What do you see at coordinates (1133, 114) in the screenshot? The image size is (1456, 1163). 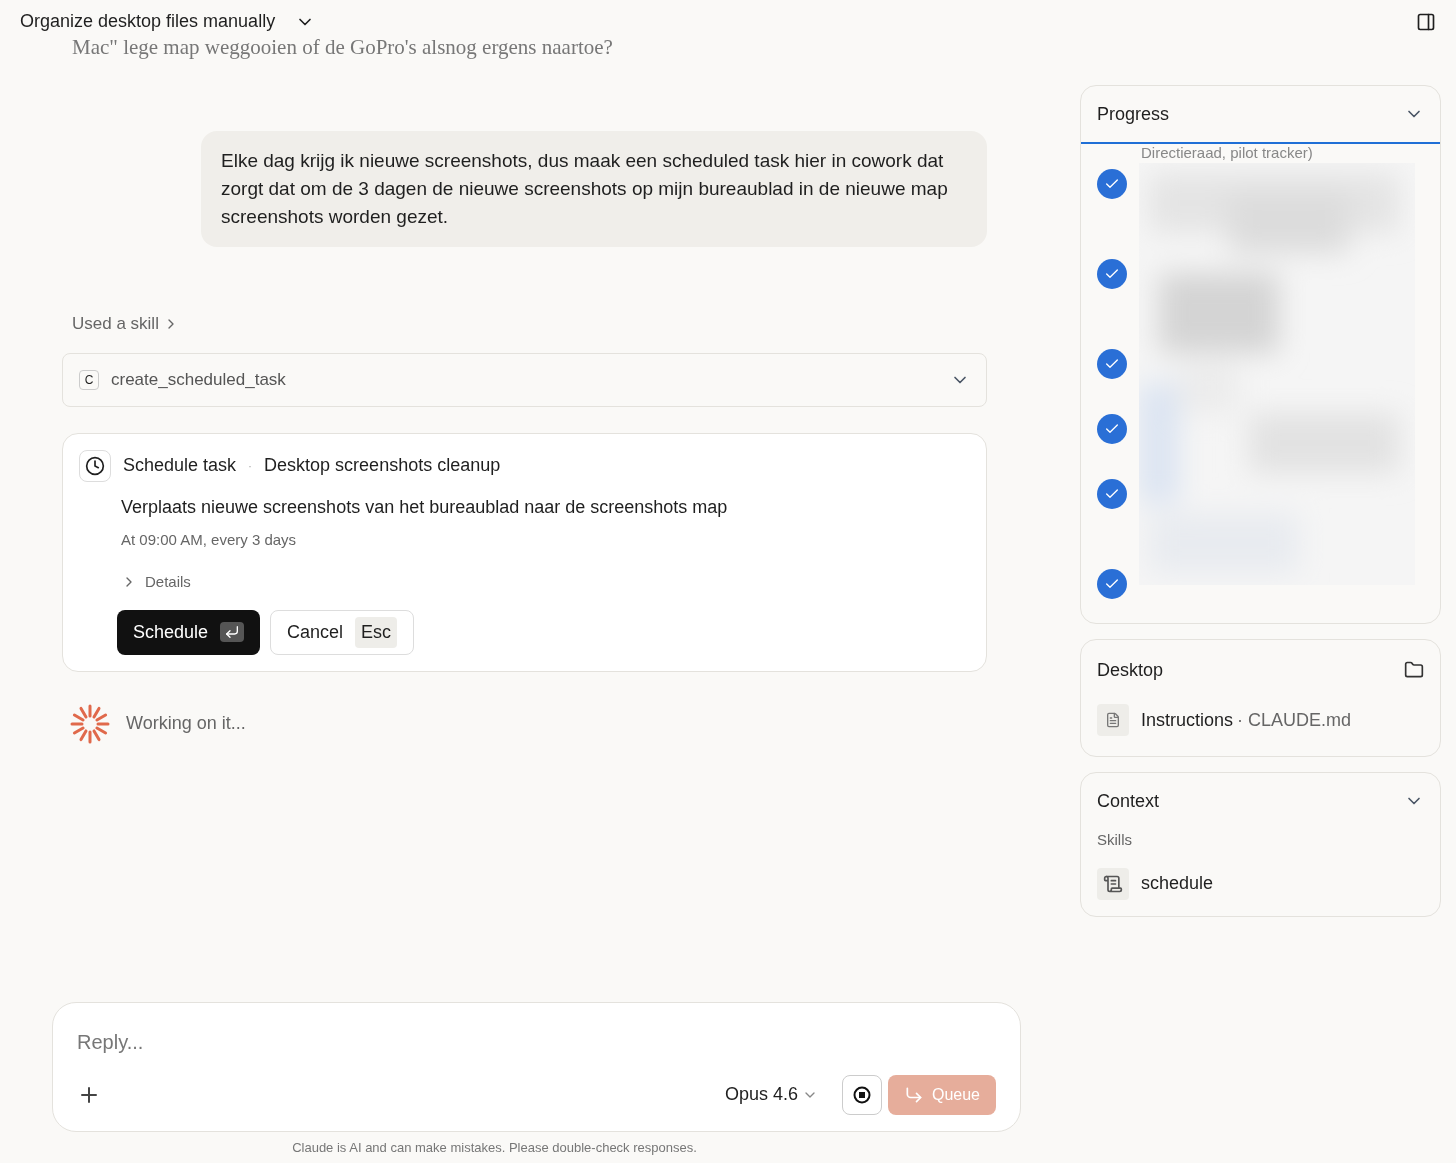 I see `panel-title: Progress` at bounding box center [1133, 114].